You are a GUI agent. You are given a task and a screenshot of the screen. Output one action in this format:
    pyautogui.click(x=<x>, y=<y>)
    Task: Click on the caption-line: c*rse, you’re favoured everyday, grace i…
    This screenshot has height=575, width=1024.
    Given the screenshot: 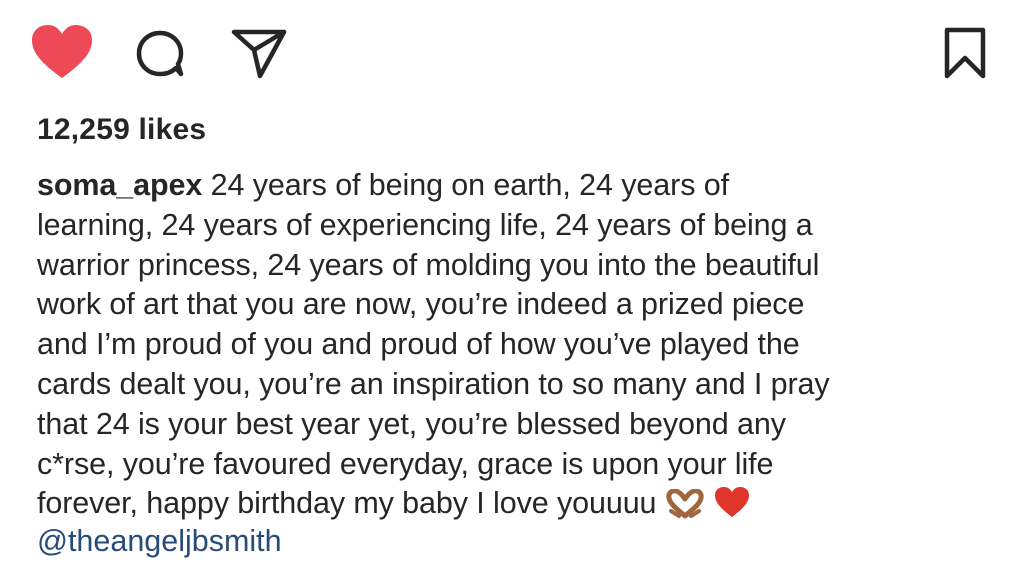 What is the action you would take?
    pyautogui.click(x=405, y=463)
    